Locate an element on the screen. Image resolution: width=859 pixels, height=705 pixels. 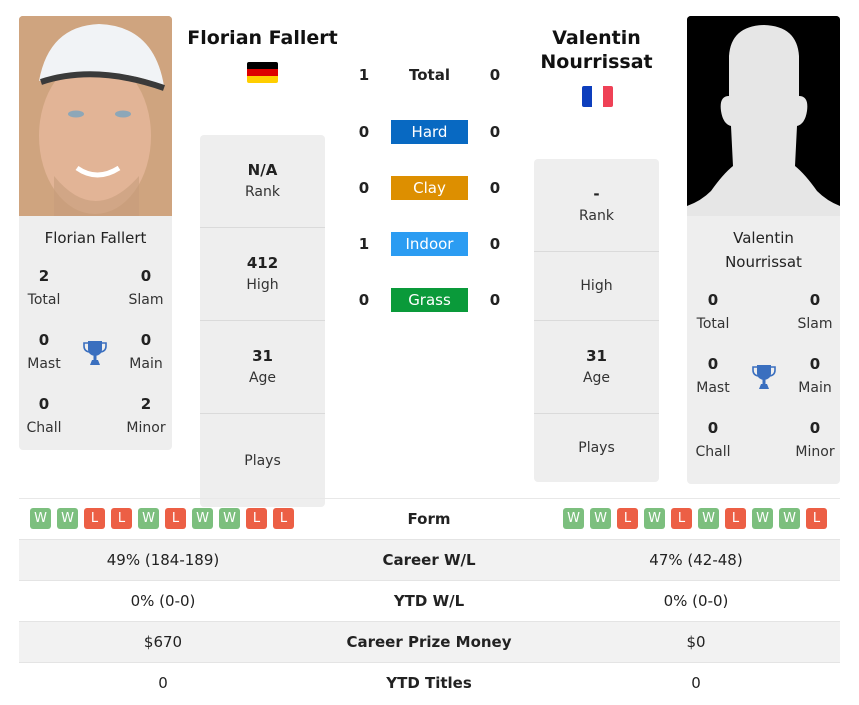
player2-card-name: Valentin Nourrissat is located at coordinates (763, 245).